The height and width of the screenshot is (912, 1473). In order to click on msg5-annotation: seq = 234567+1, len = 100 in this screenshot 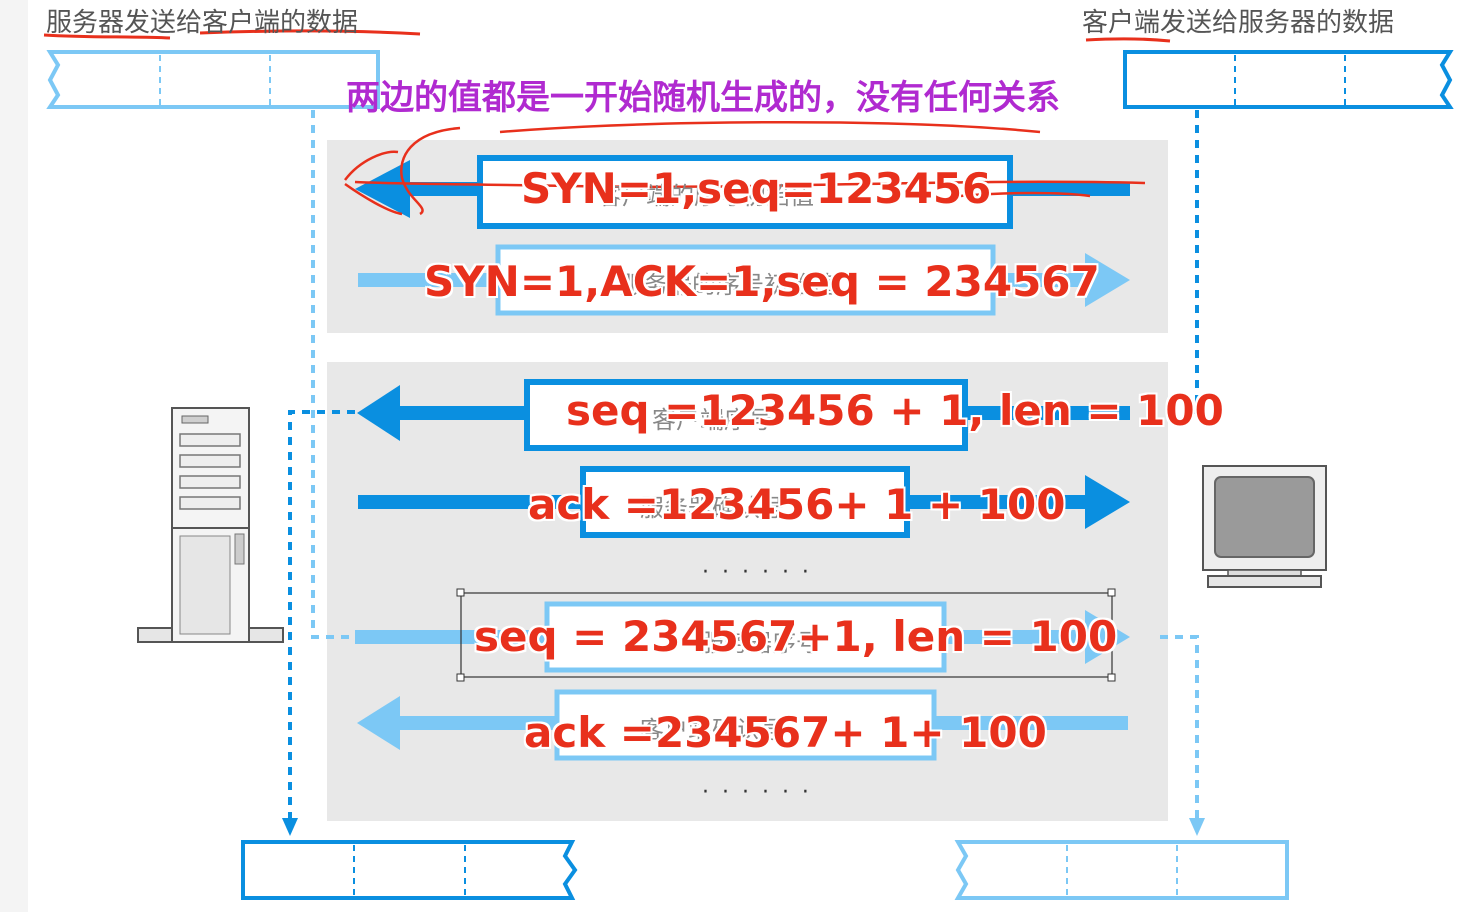, I will do `click(796, 636)`.